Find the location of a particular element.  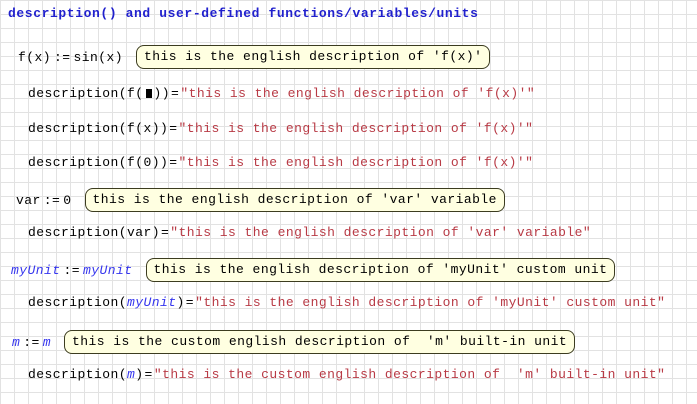

call-suffix: )) is located at coordinates (162, 93).